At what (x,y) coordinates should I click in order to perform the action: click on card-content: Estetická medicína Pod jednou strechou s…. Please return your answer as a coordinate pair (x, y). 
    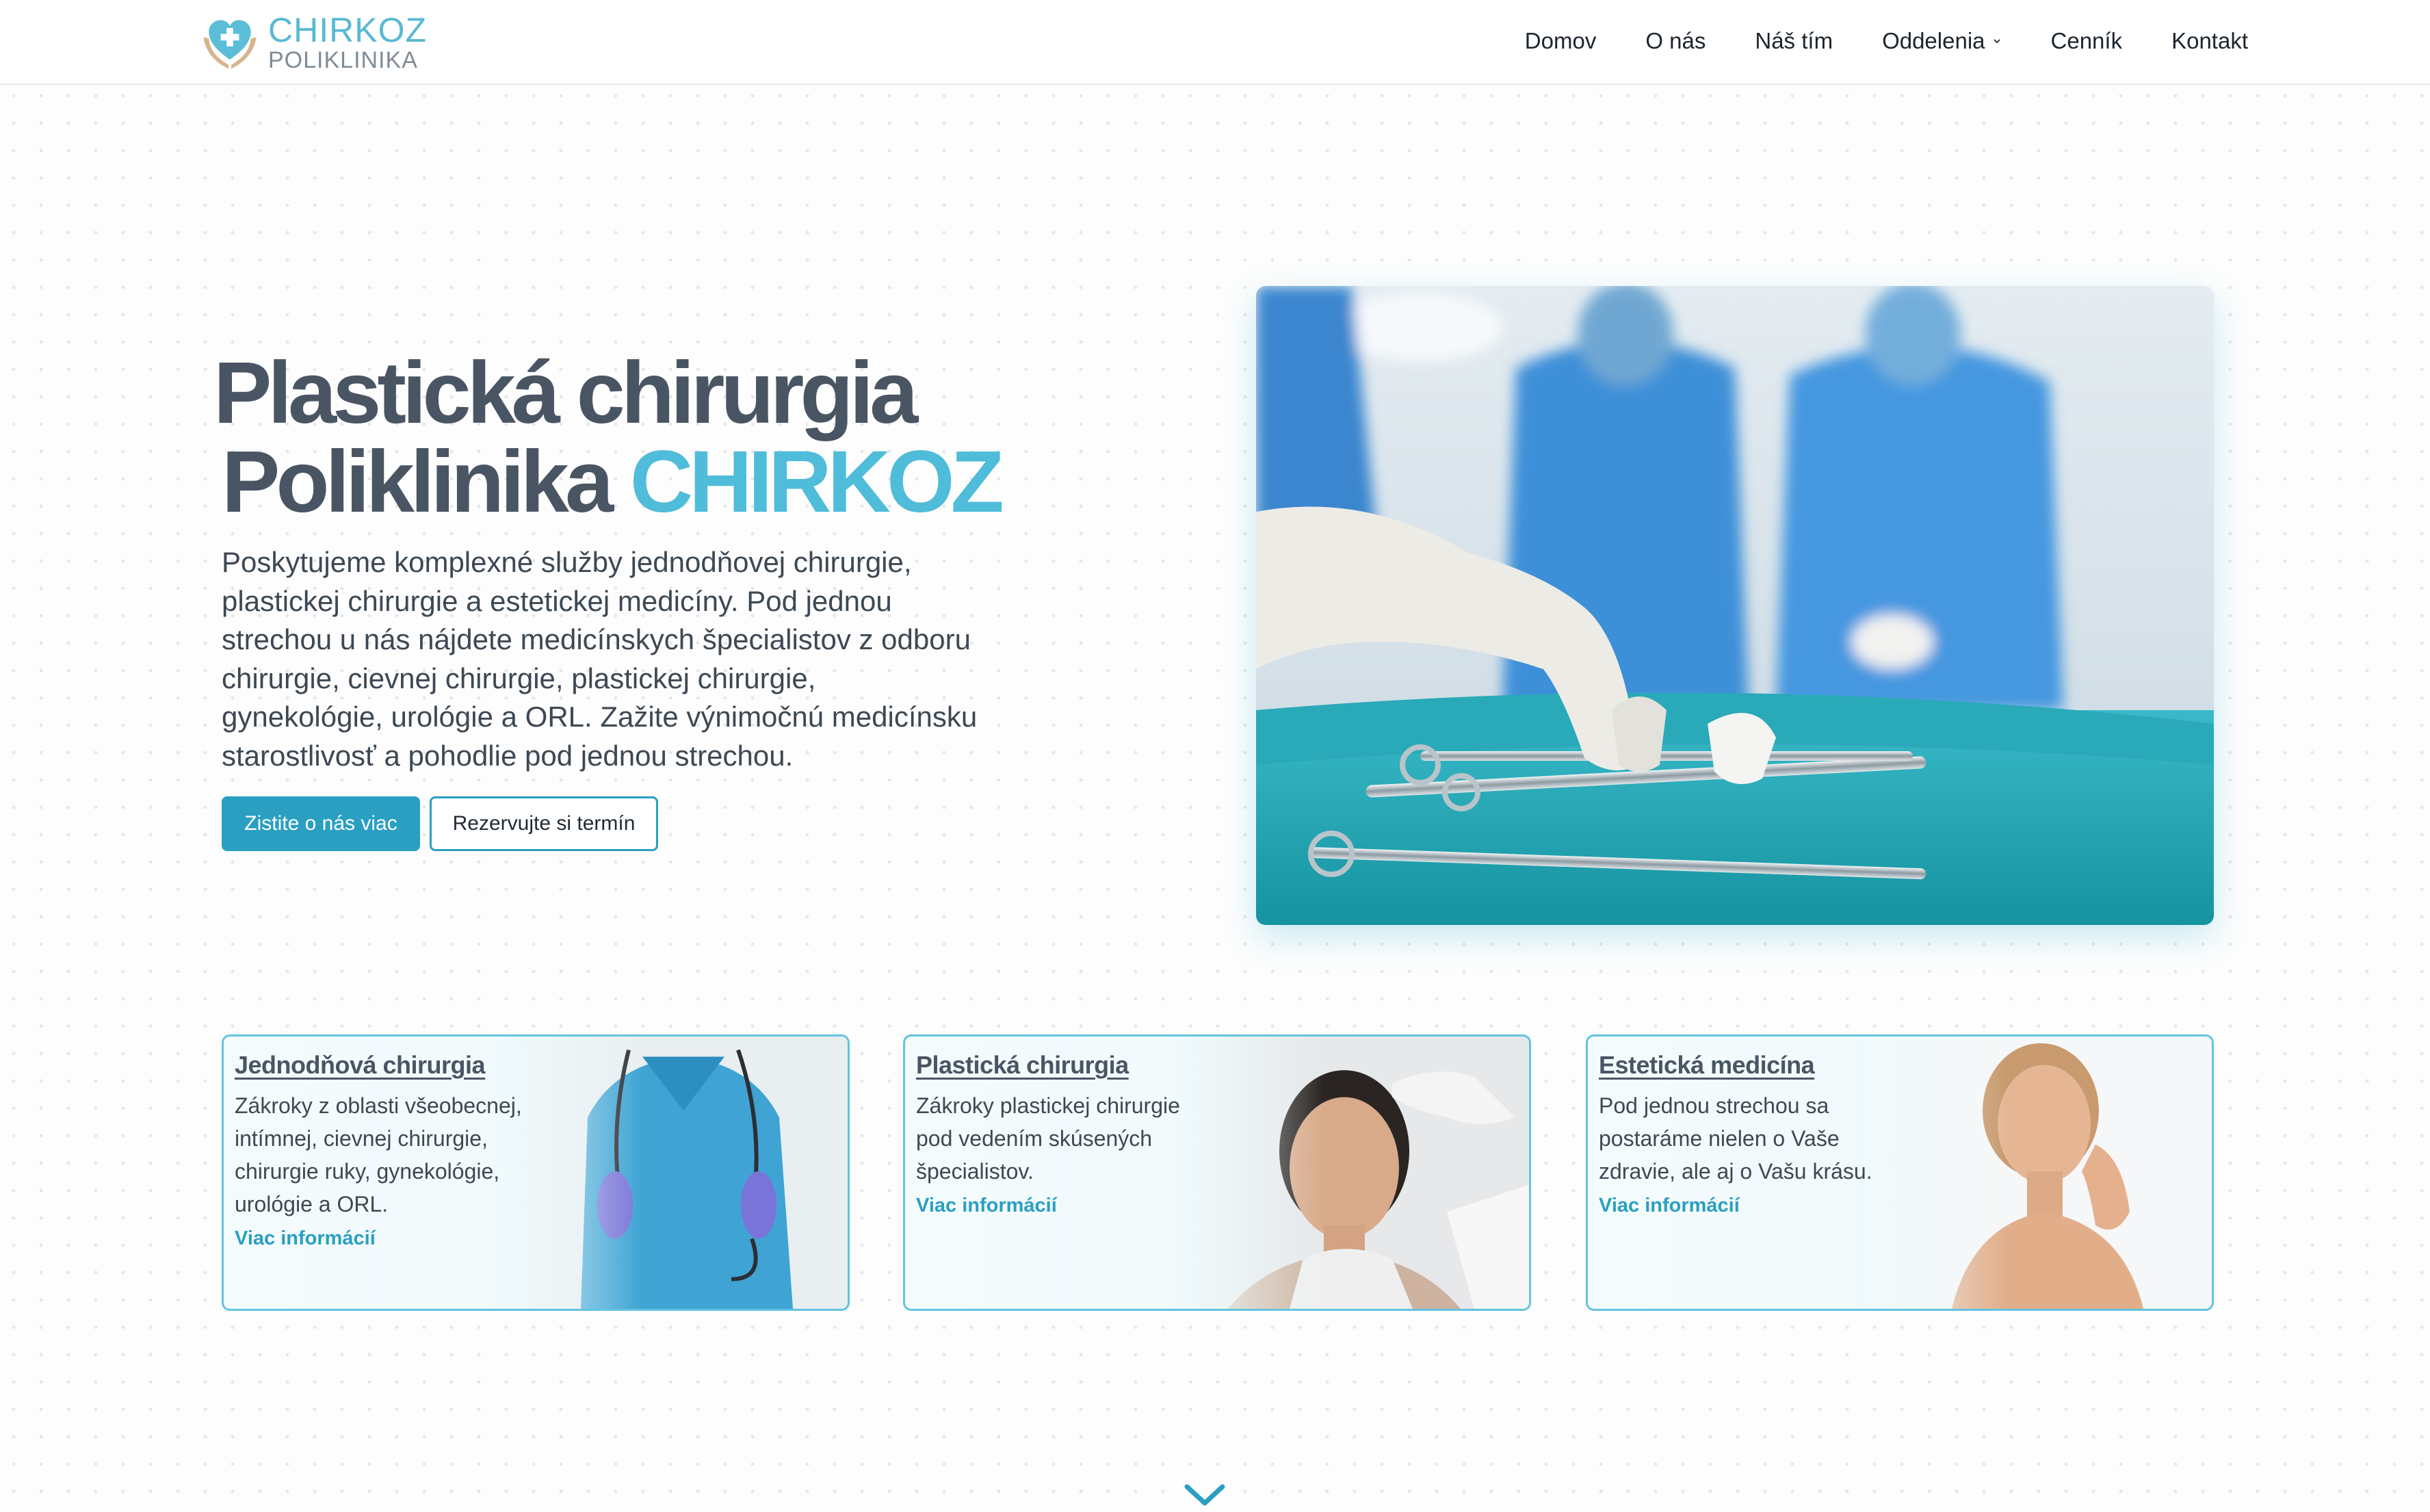
    Looking at the image, I should click on (1749, 1133).